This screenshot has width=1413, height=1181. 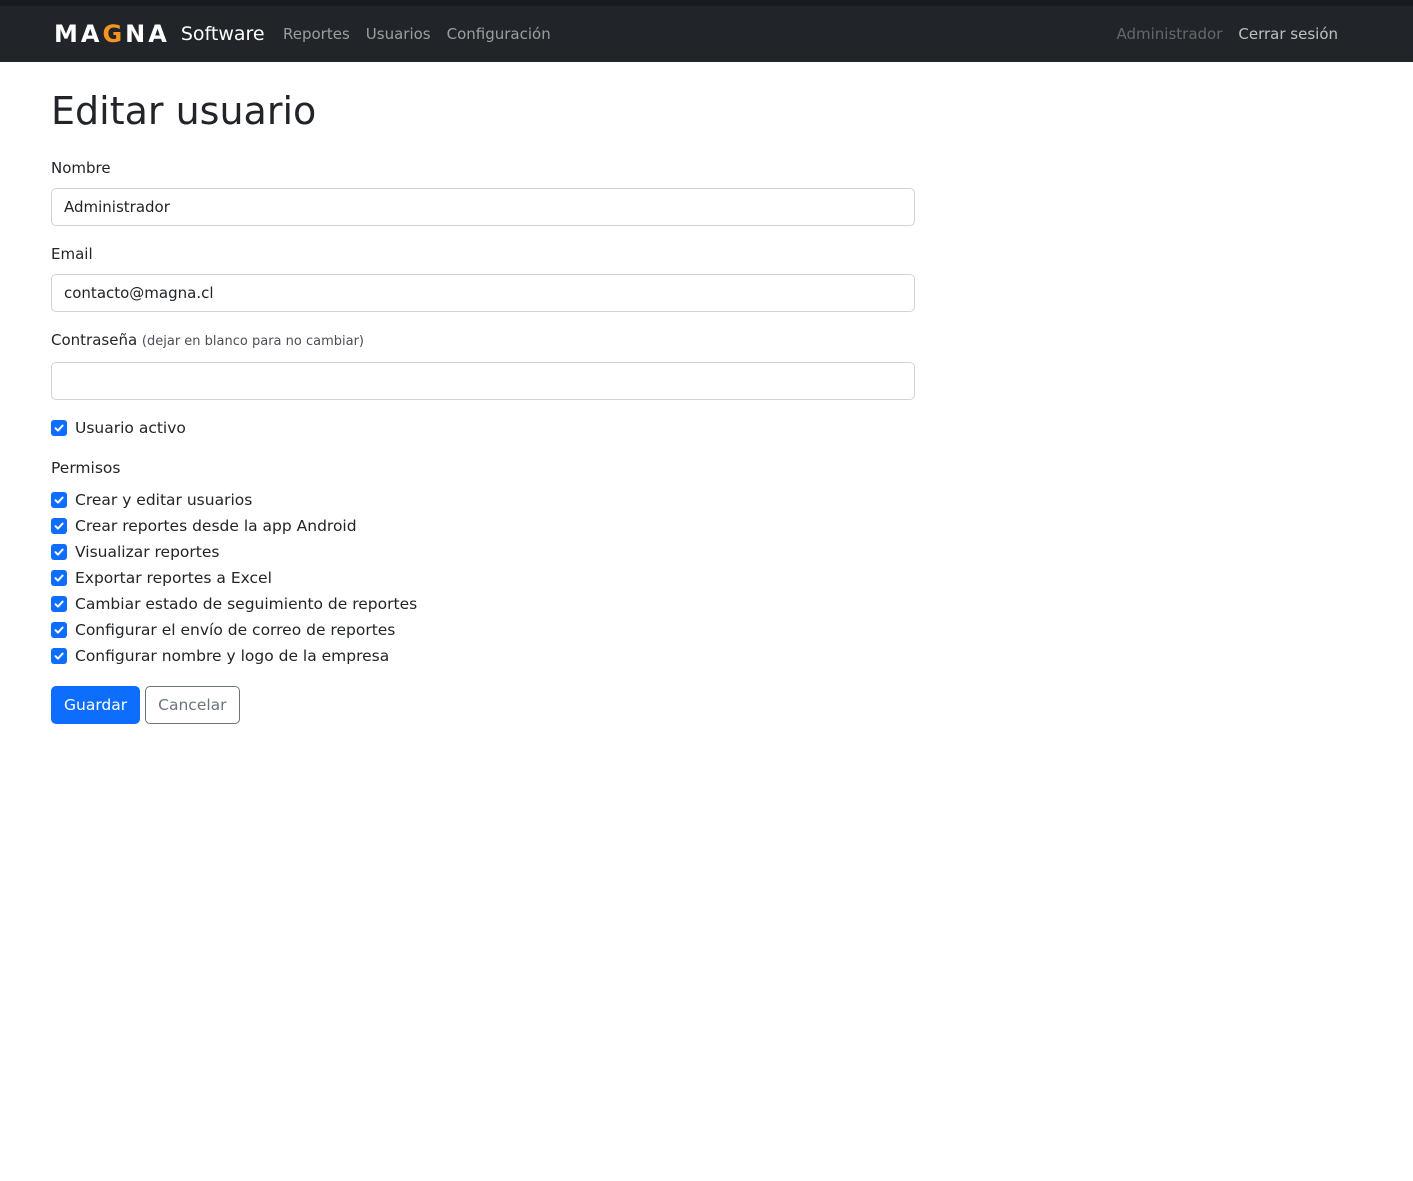 I want to click on brand: M A G N A Software, so click(x=159, y=34).